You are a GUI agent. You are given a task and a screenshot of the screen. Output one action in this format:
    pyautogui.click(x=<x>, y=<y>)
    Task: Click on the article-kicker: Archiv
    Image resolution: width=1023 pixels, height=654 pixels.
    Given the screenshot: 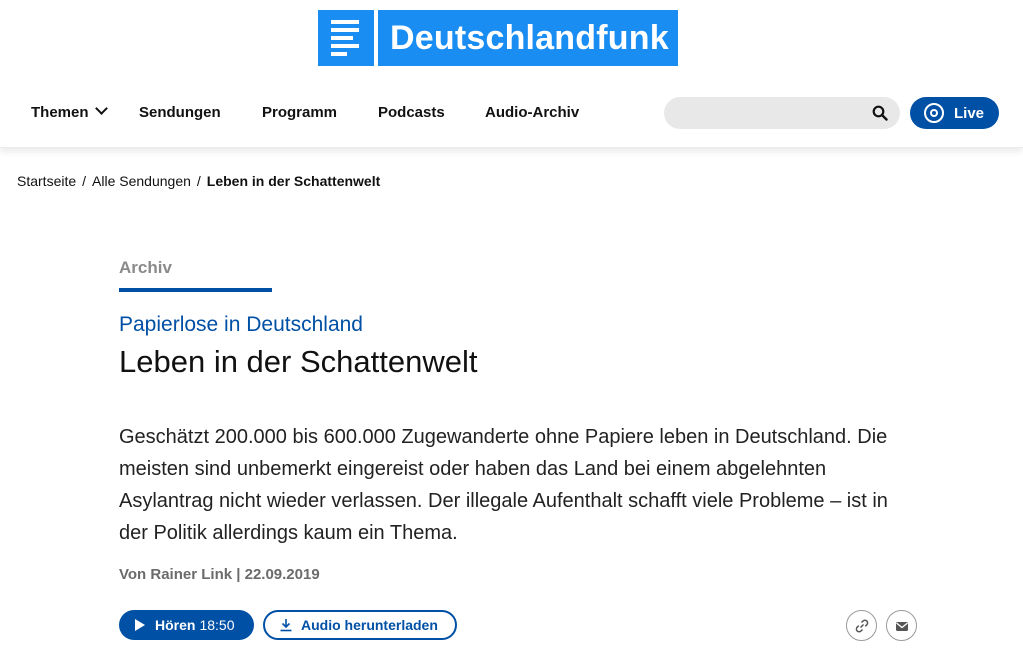 What is the action you would take?
    pyautogui.click(x=145, y=267)
    